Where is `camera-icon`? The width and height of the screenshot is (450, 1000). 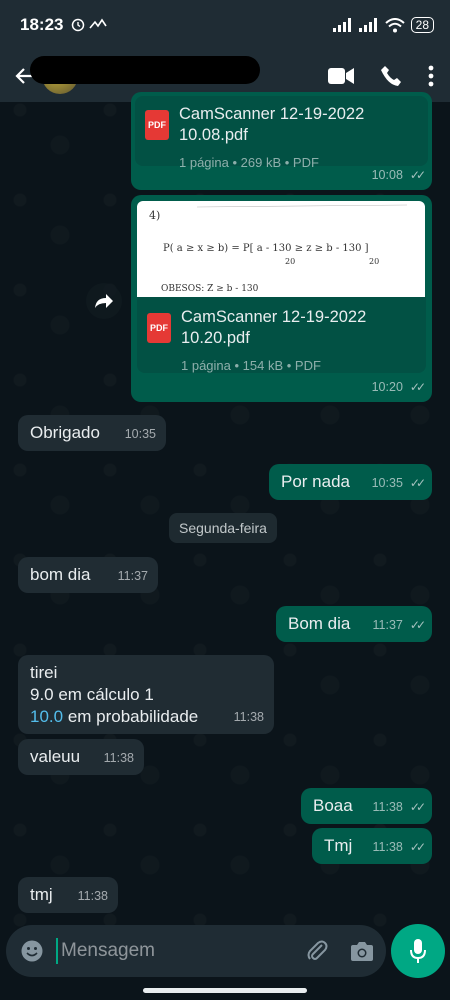 camera-icon is located at coordinates (362, 951).